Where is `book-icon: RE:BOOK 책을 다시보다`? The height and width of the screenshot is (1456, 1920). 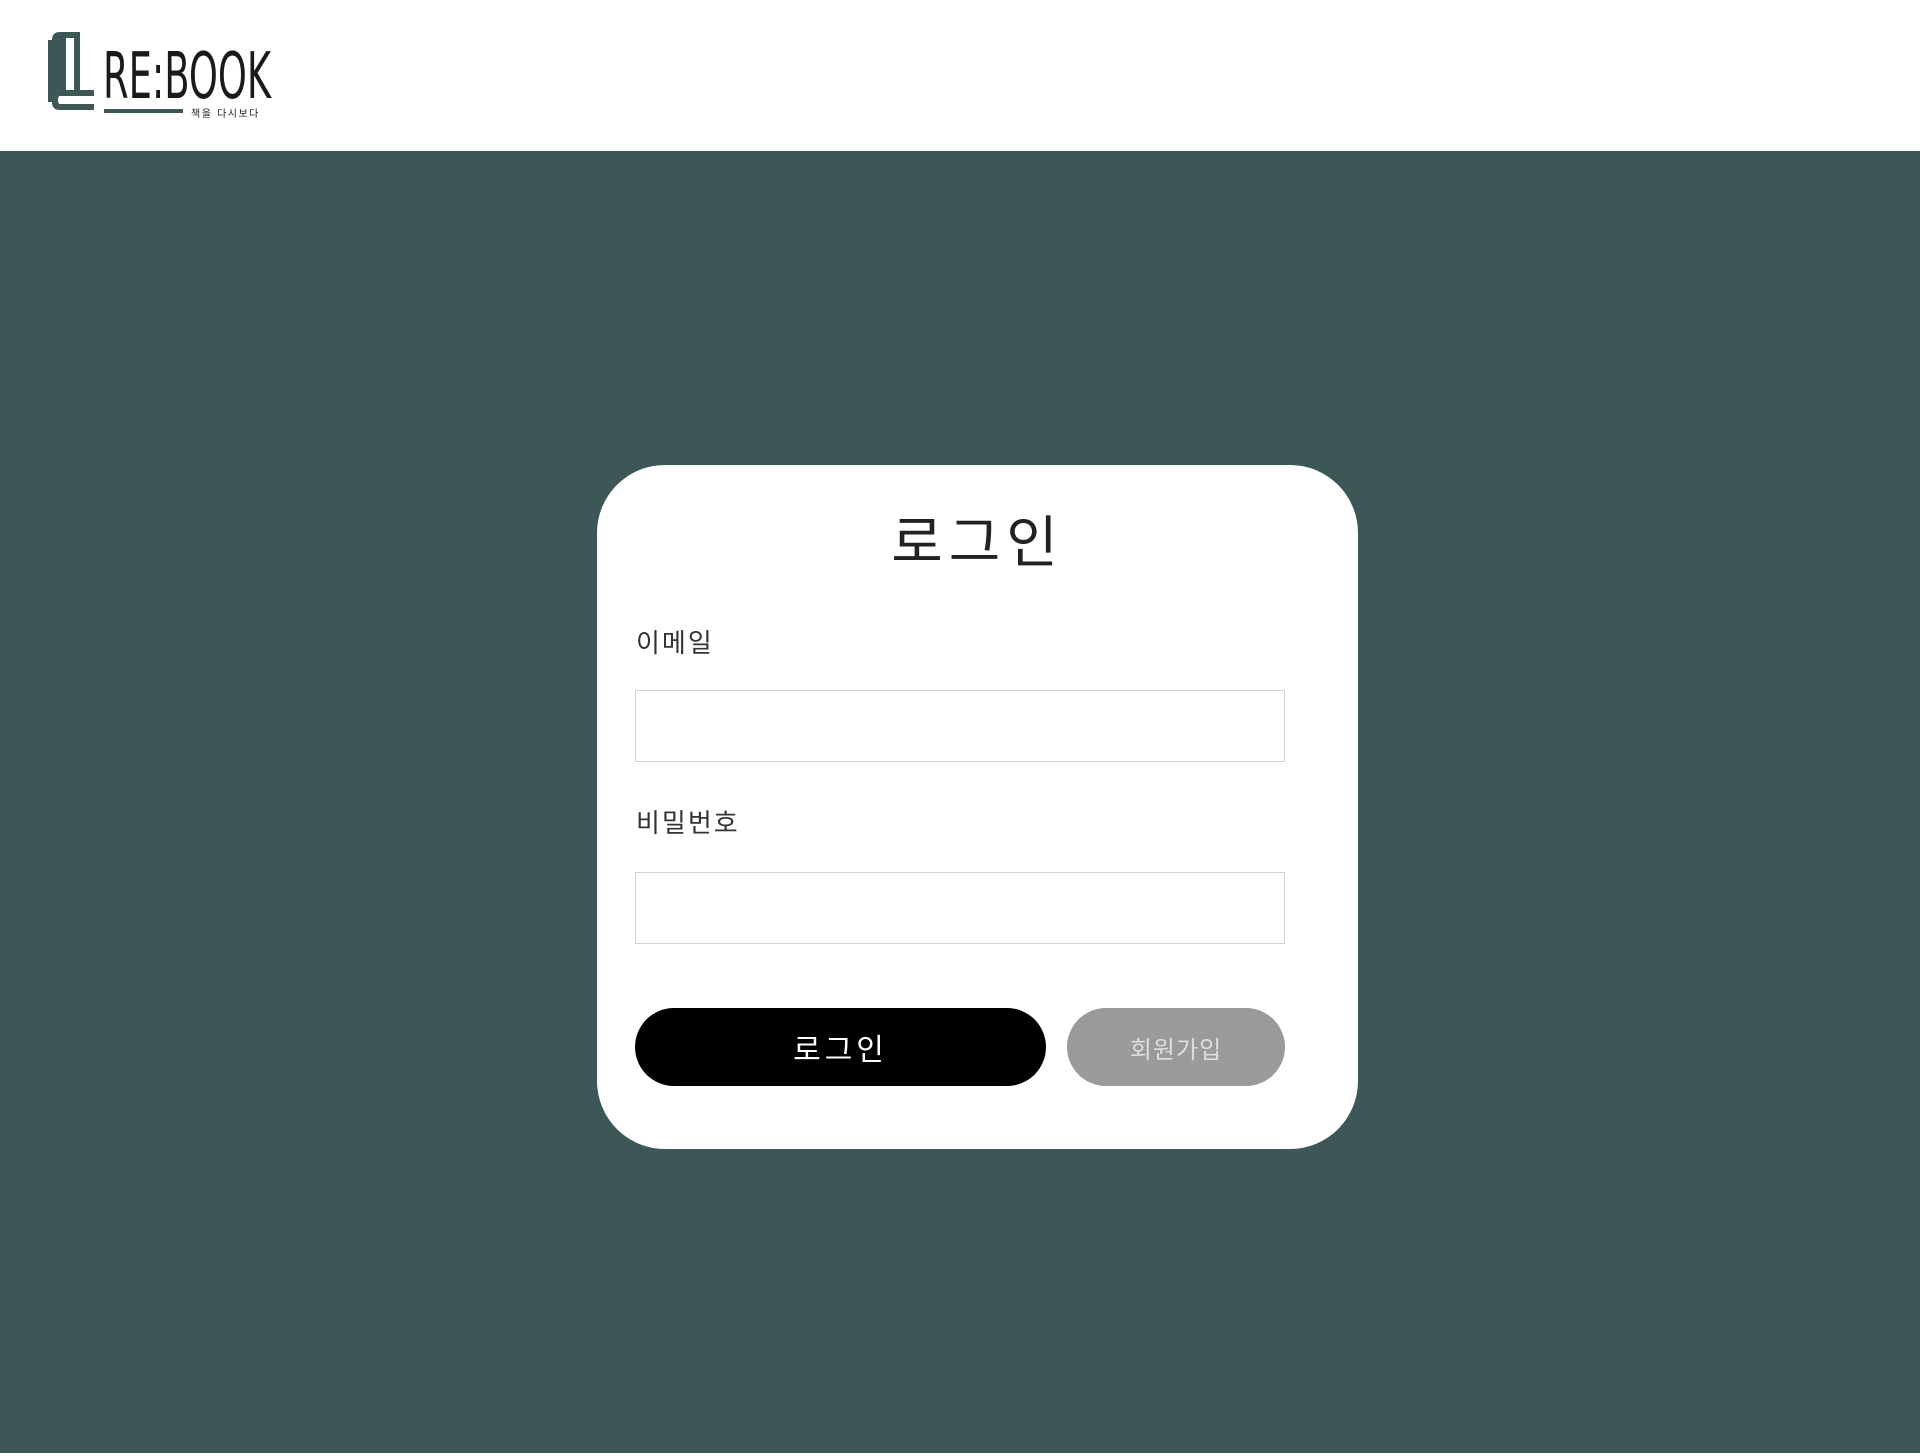 book-icon: RE:BOOK 책을 다시보다 is located at coordinates (160, 76).